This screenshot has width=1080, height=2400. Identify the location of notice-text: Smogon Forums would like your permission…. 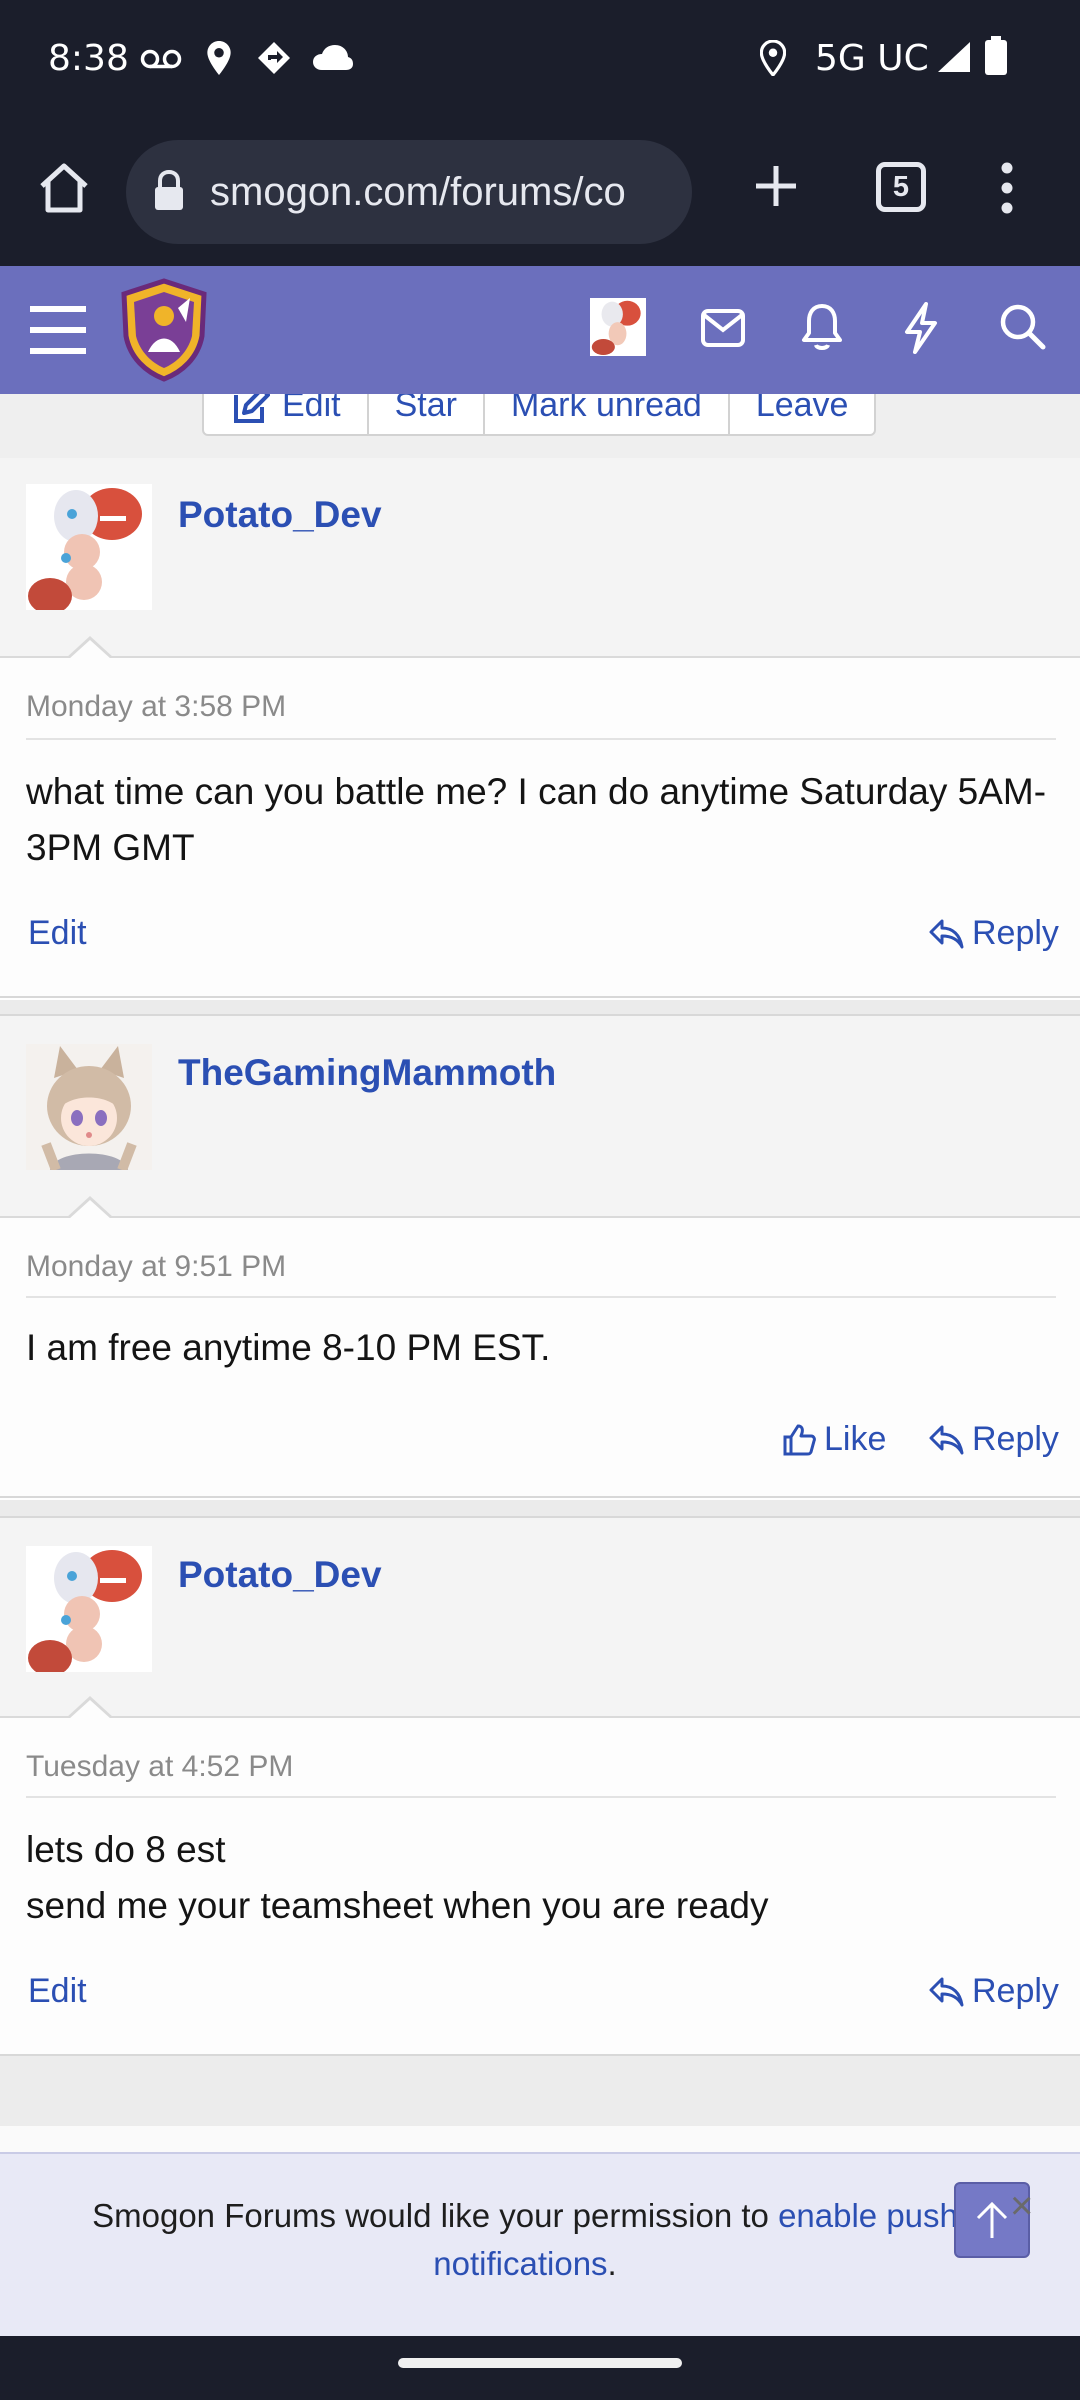
(435, 2215).